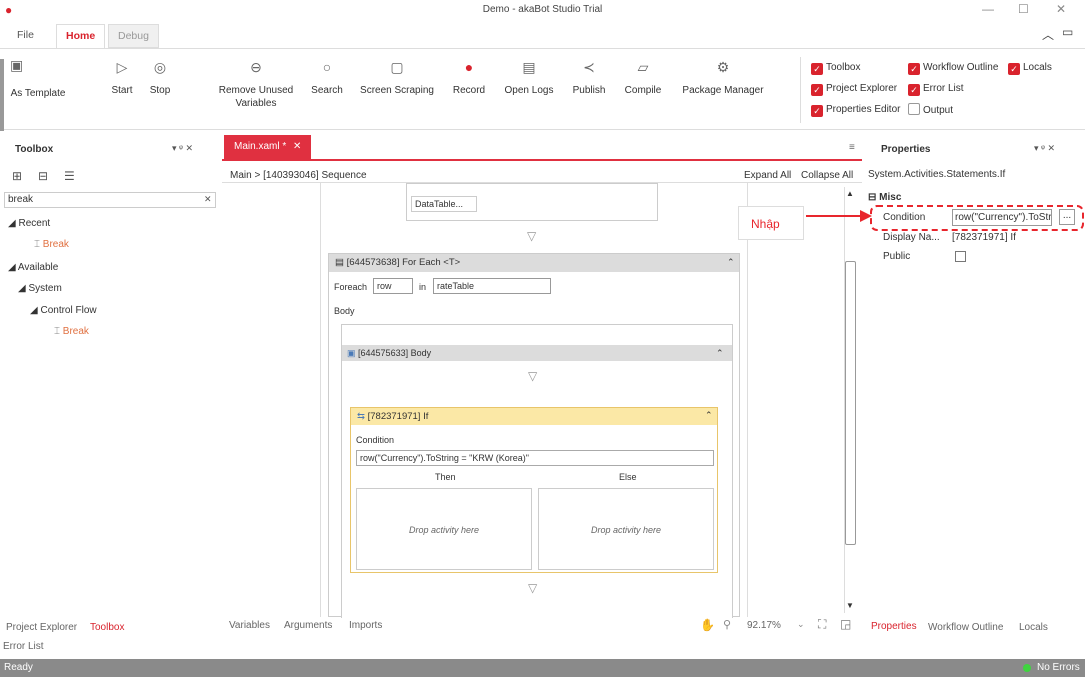 The height and width of the screenshot is (677, 1085). I want to click on toolbox-checkbox: ✓ Toolbox, so click(835, 68).